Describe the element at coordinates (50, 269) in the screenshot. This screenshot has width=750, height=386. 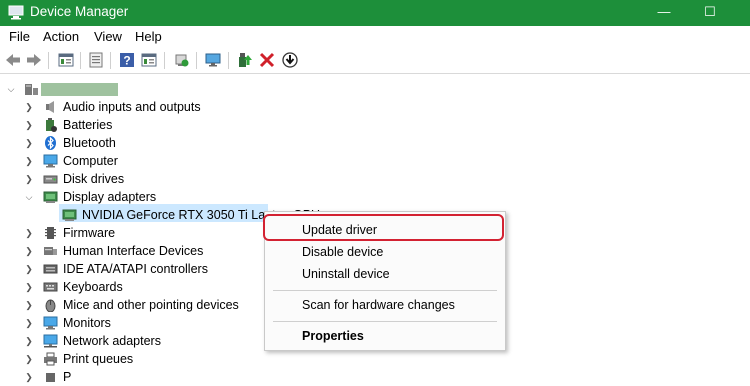
I see `ide-controller-icon` at that location.